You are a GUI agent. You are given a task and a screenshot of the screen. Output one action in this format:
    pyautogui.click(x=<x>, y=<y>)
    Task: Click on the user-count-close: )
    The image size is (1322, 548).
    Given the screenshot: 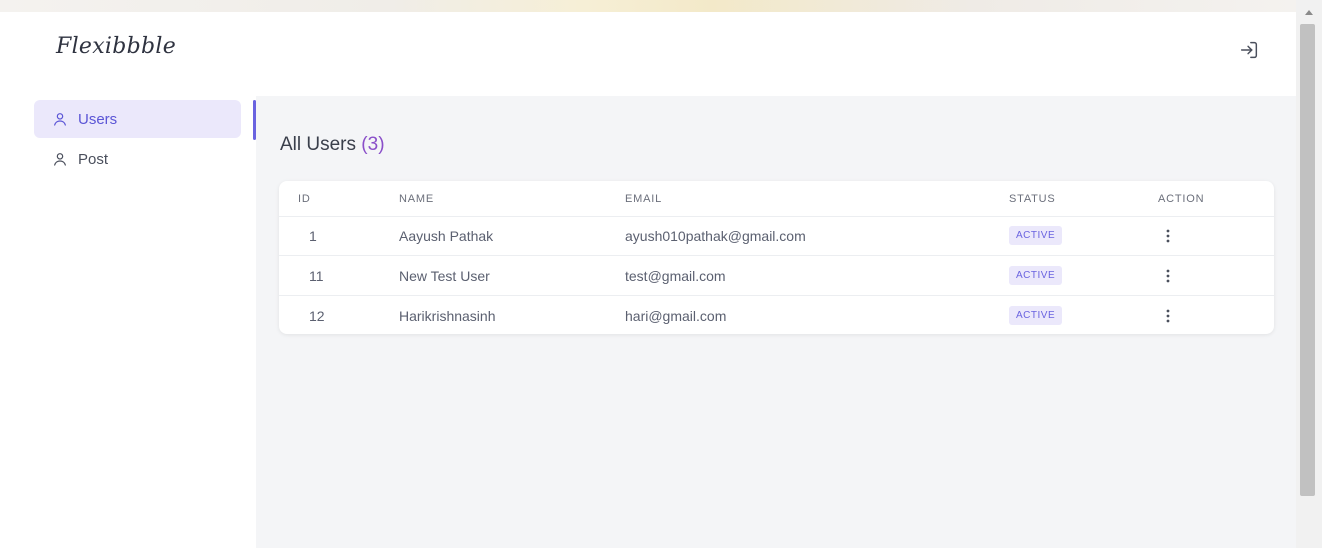 What is the action you would take?
    pyautogui.click(x=381, y=144)
    